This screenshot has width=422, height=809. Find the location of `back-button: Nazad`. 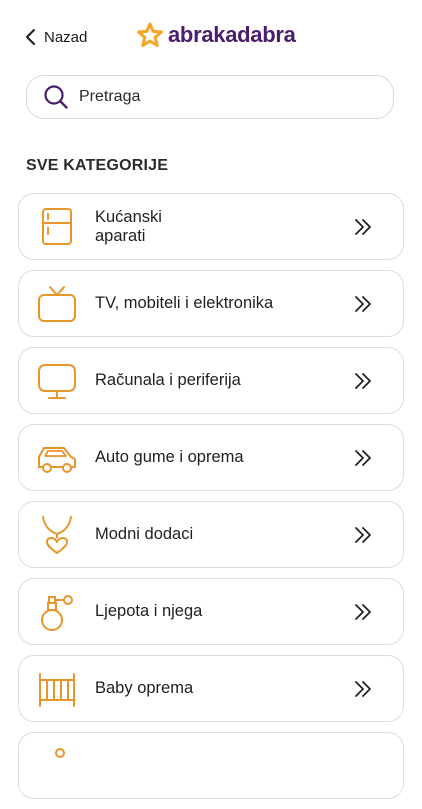

back-button: Nazad is located at coordinates (55, 37).